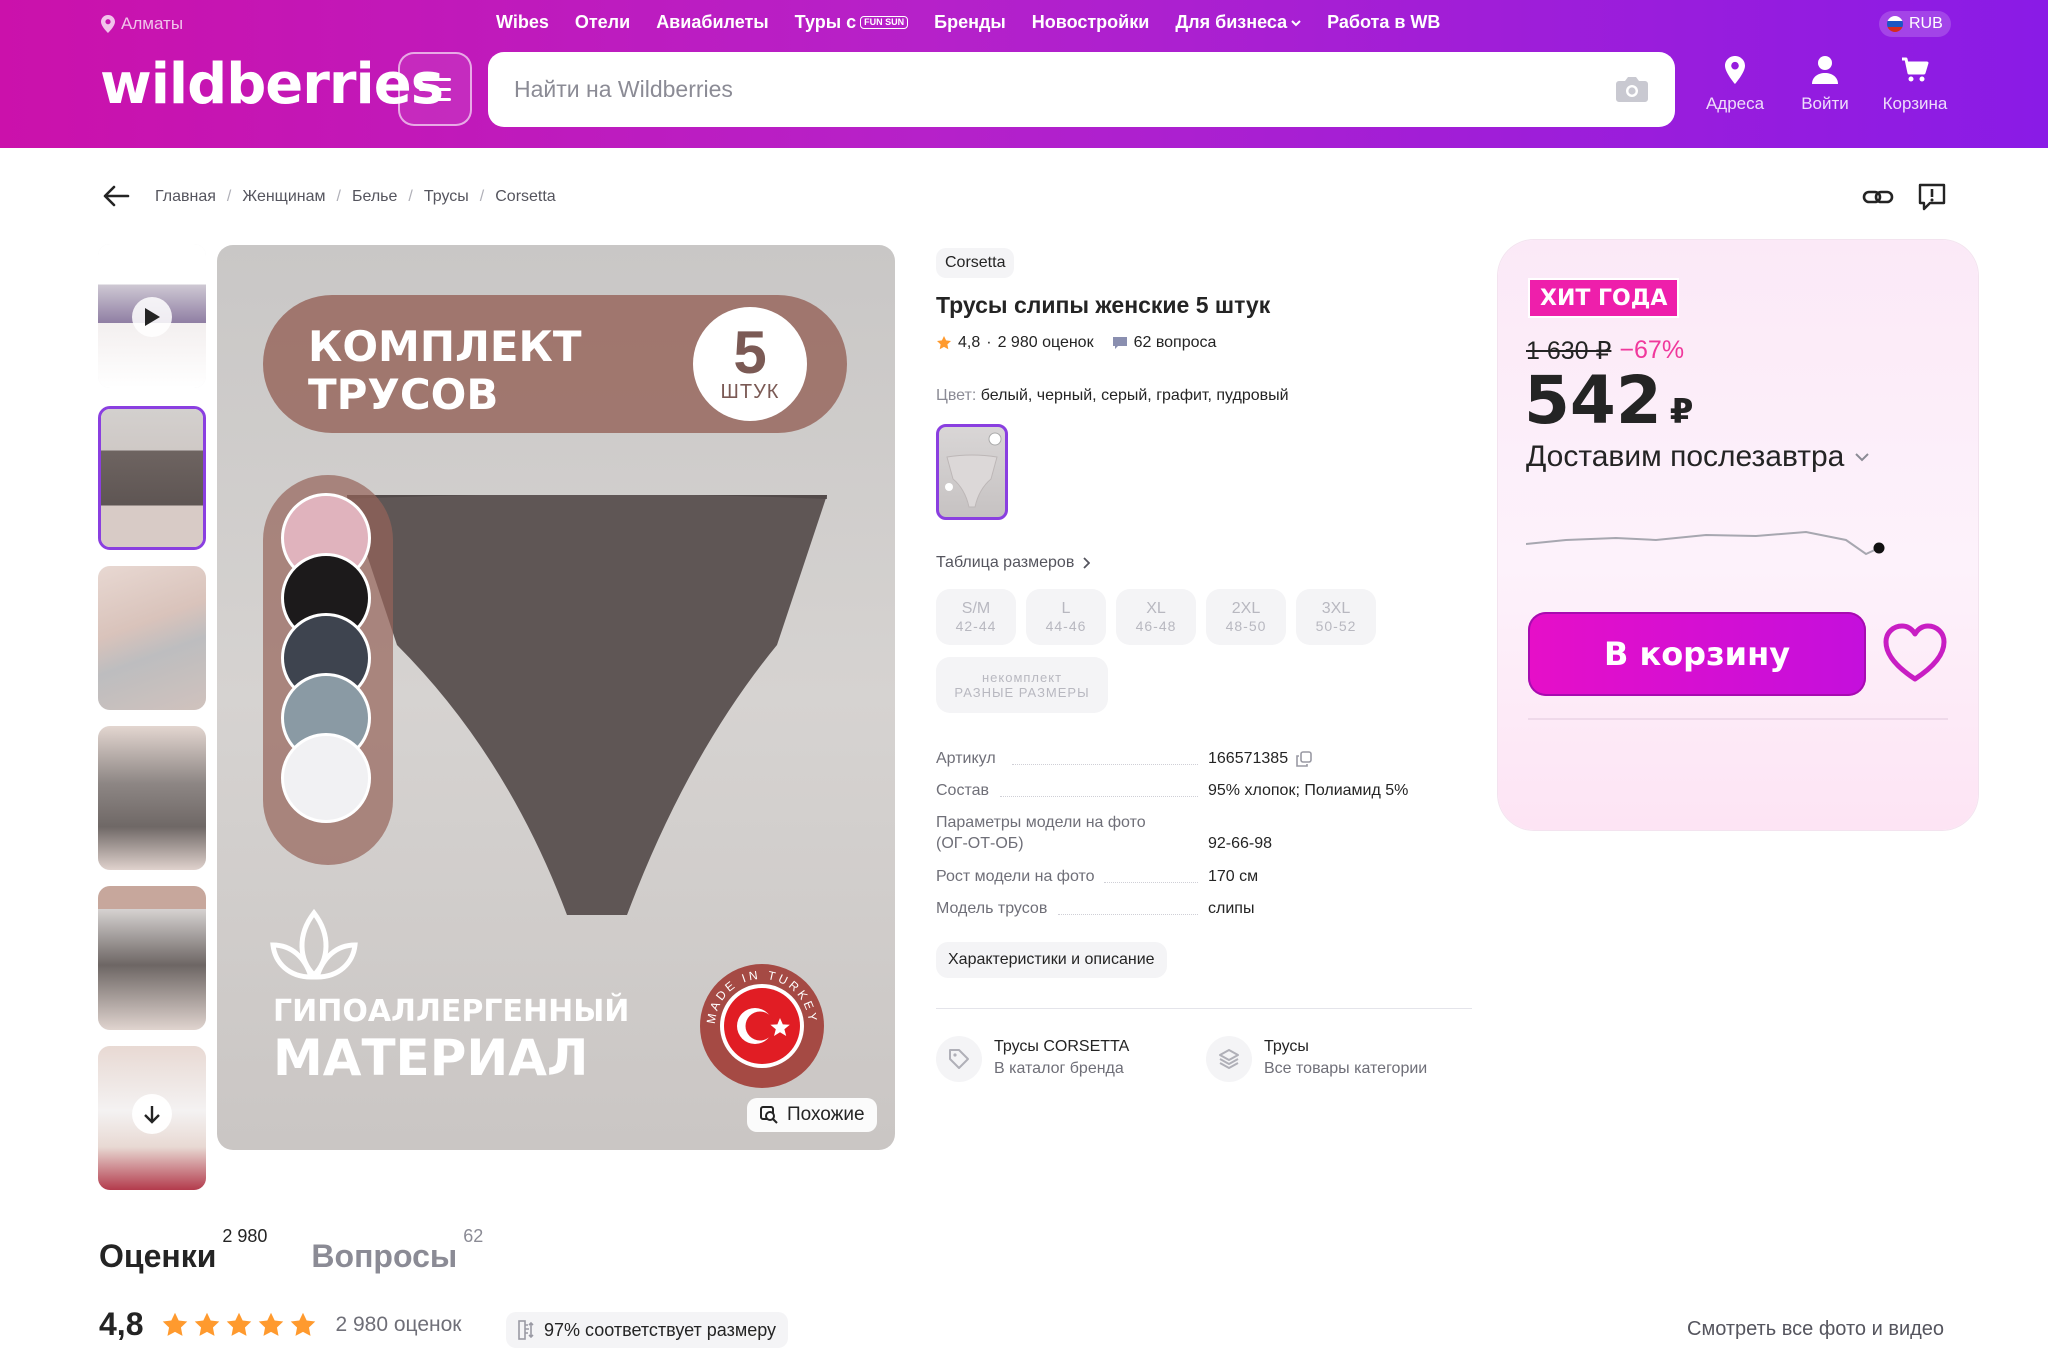 This screenshot has height=1365, width=2048. I want to click on see-all-media-link: Смотреть все фото и видео, so click(1815, 1329).